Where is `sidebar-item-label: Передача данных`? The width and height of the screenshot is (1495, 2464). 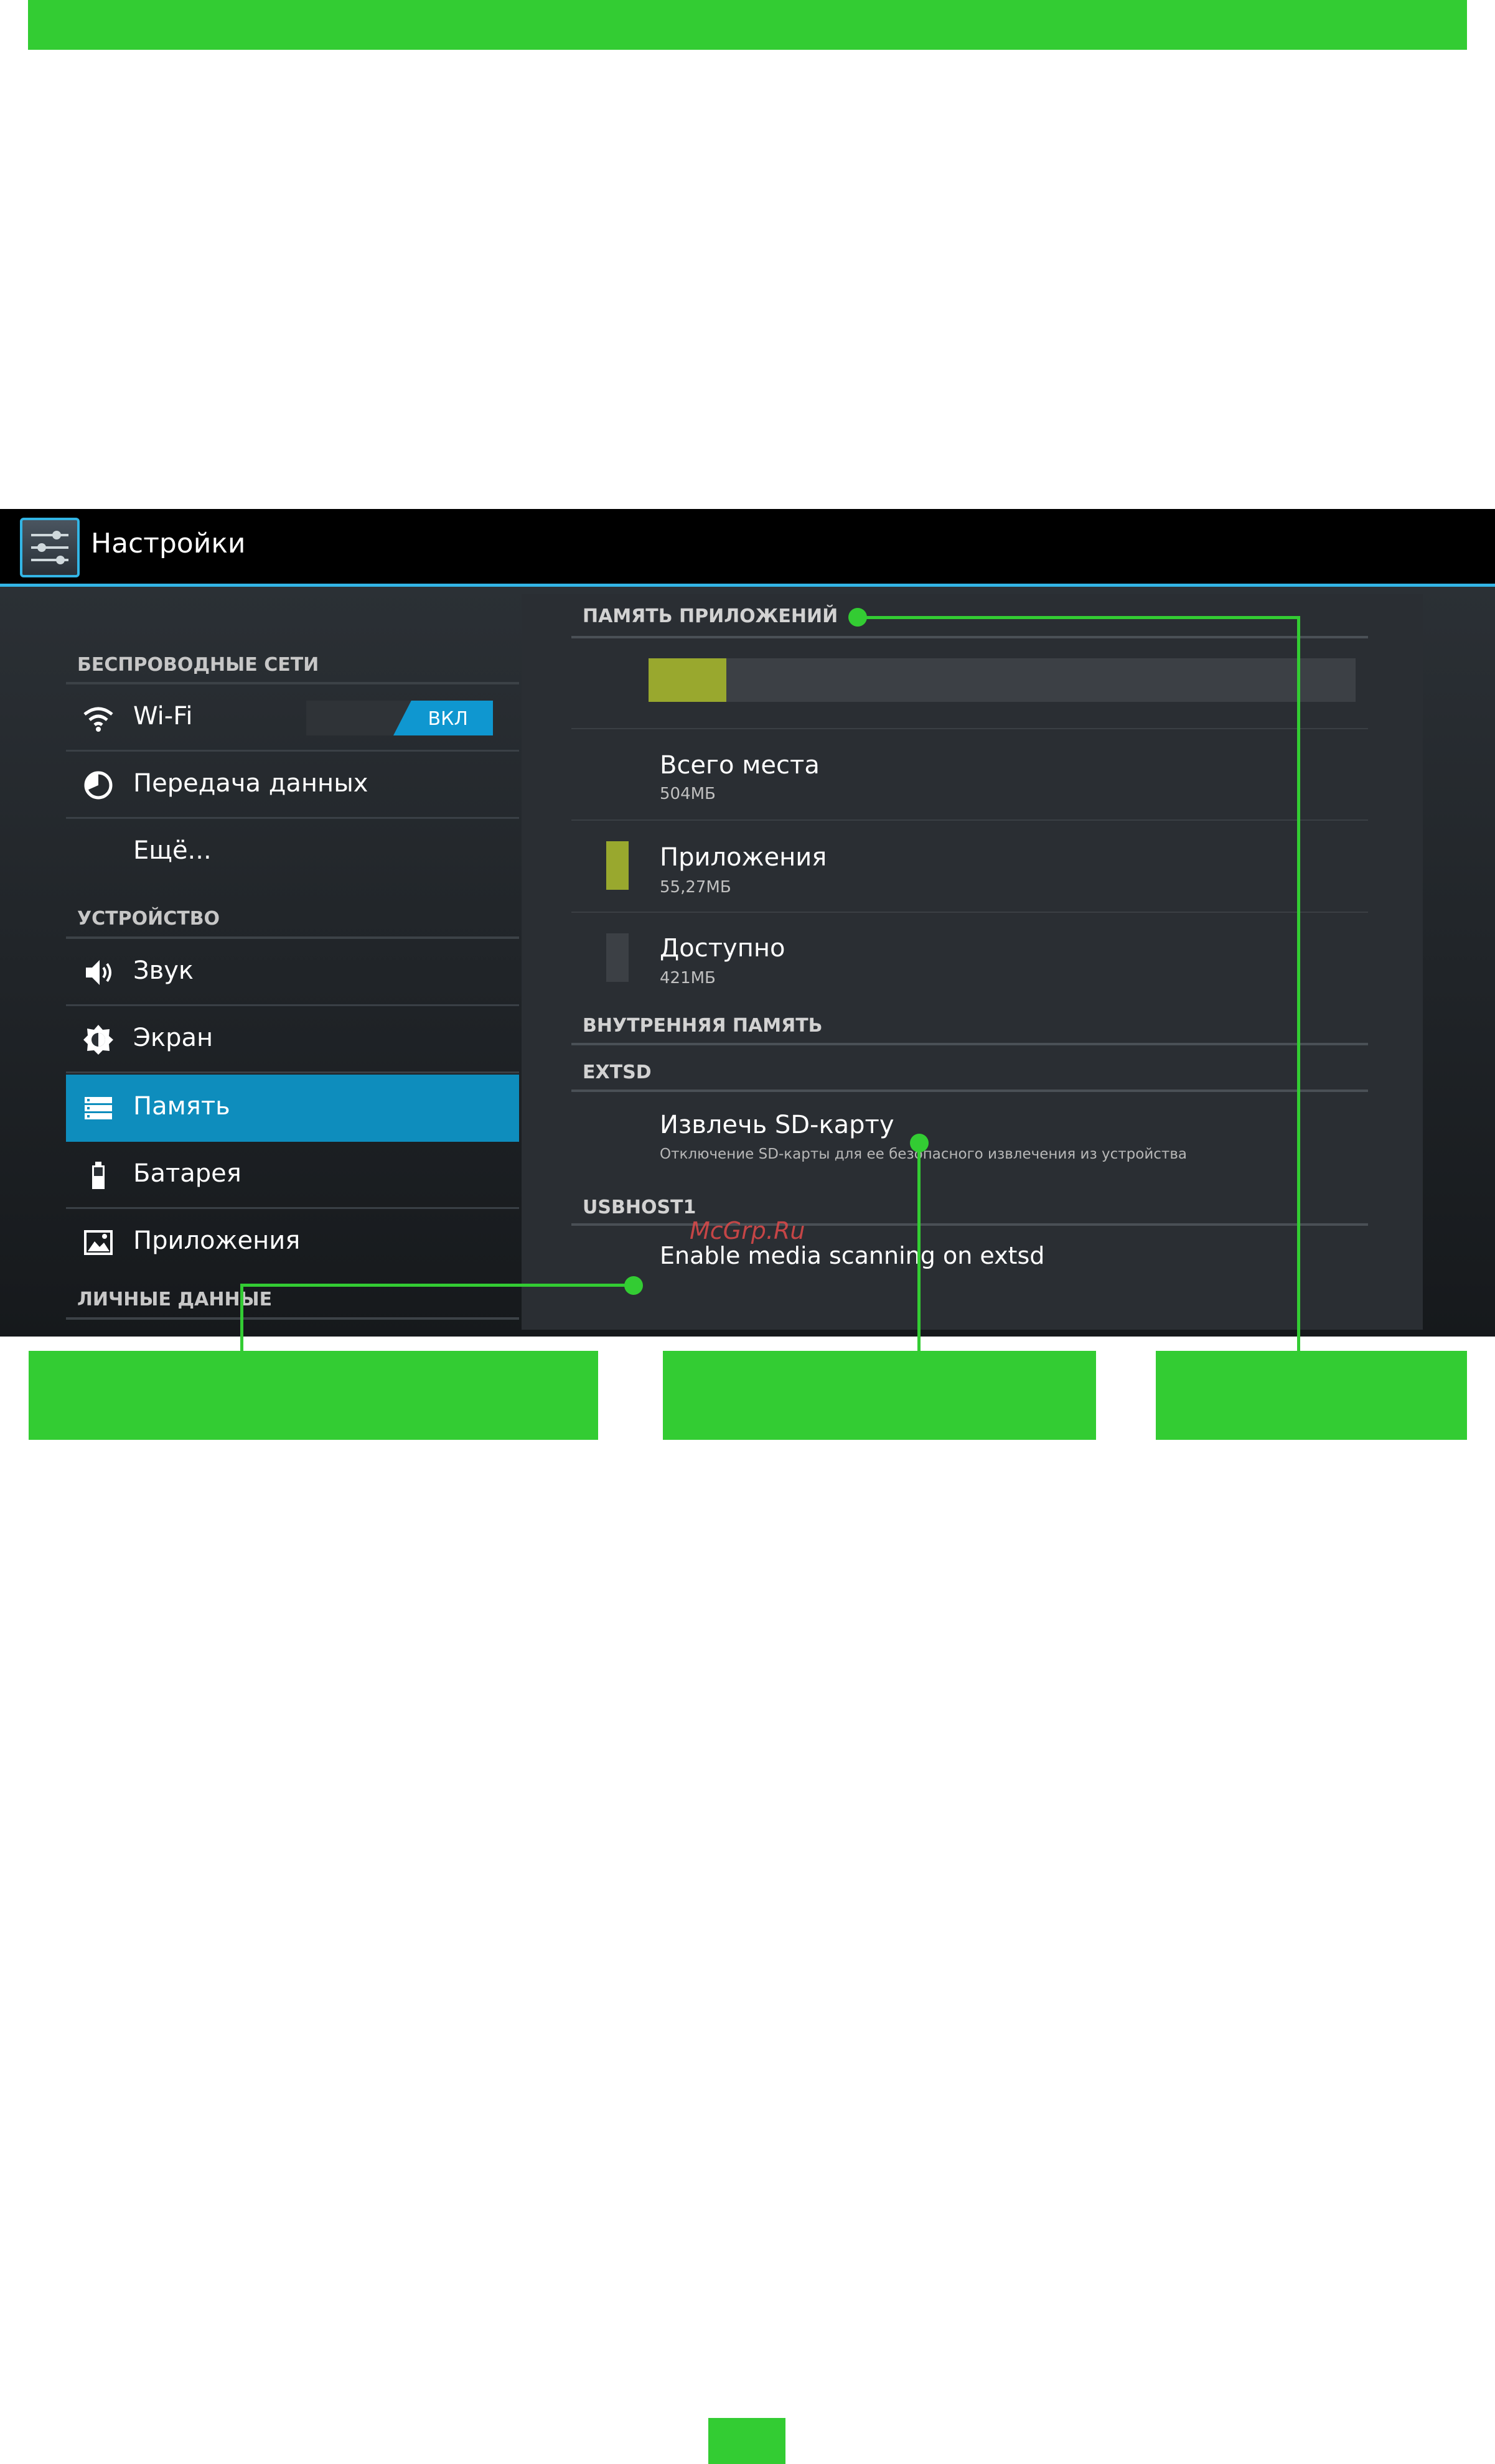
sidebar-item-label: Передача данных is located at coordinates (250, 784).